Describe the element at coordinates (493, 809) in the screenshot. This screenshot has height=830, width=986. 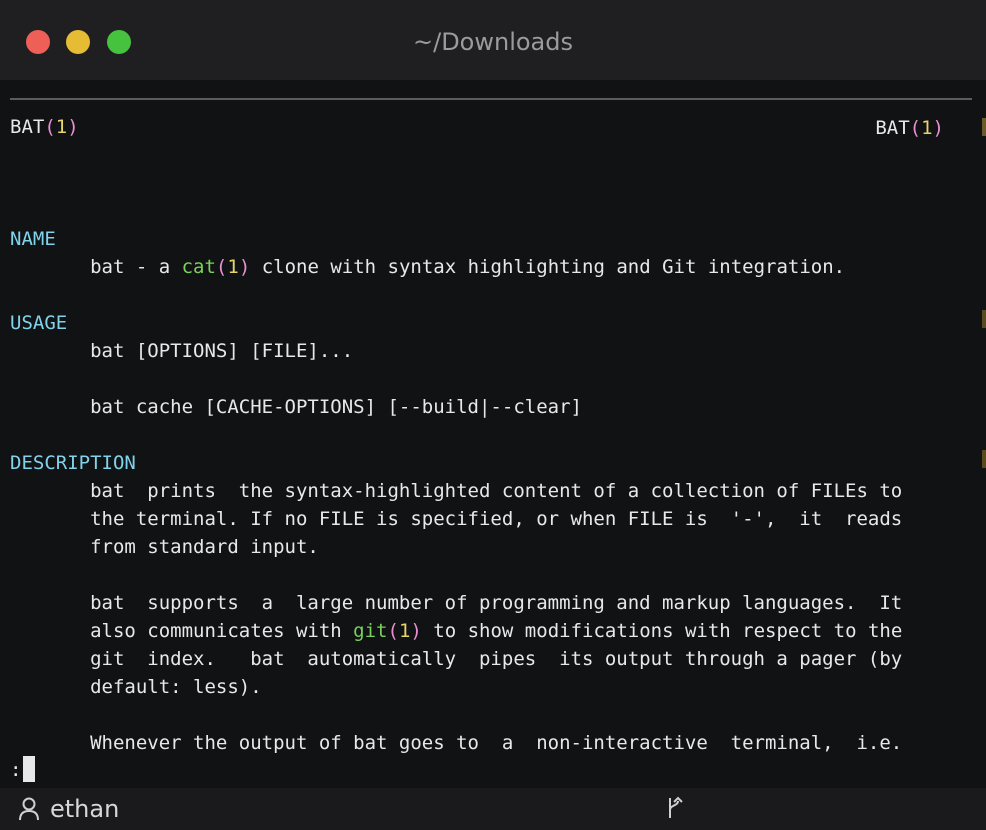
I see `status-bar: ethan` at that location.